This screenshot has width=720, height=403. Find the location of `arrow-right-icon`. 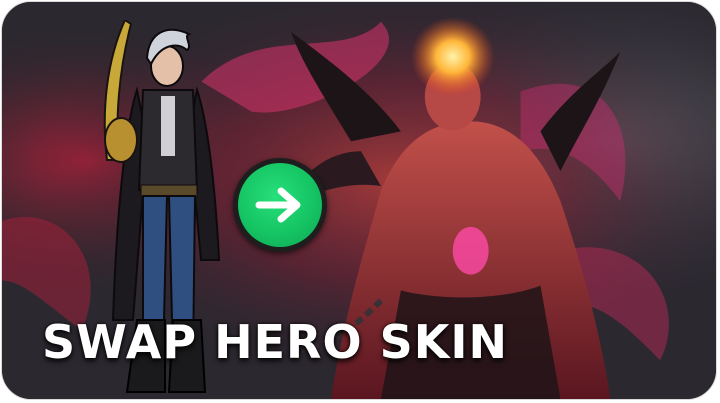

arrow-right-icon is located at coordinates (278, 205).